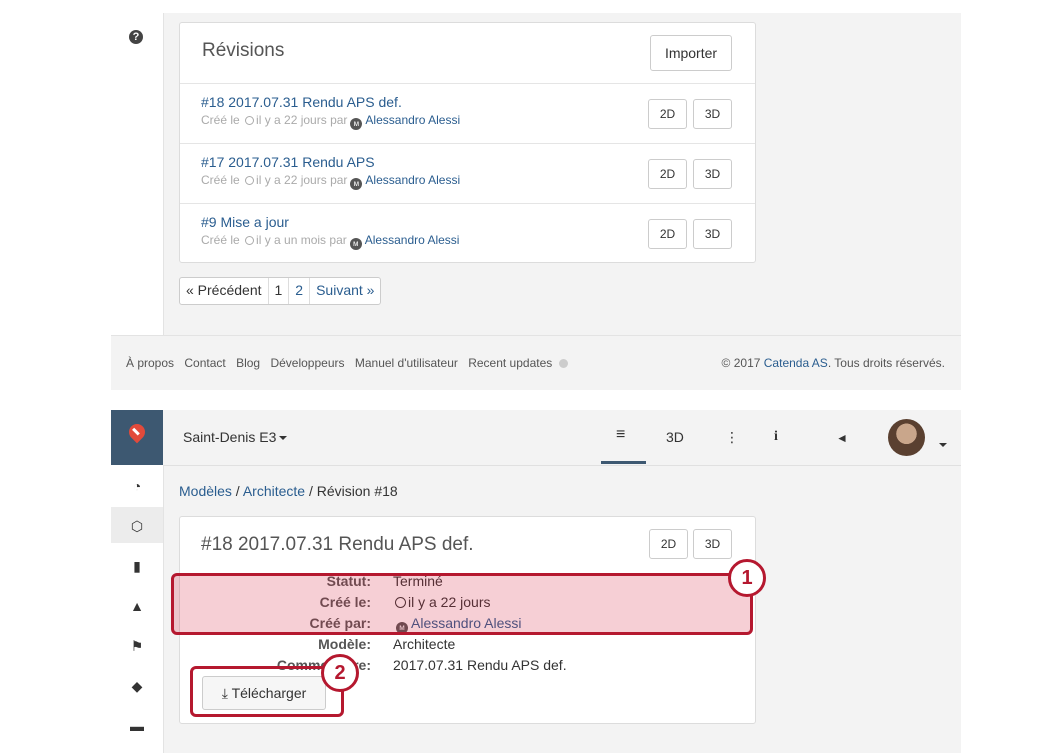  Describe the element at coordinates (357, 491) in the screenshot. I see `breadcrumb-current: Révision #18` at that location.